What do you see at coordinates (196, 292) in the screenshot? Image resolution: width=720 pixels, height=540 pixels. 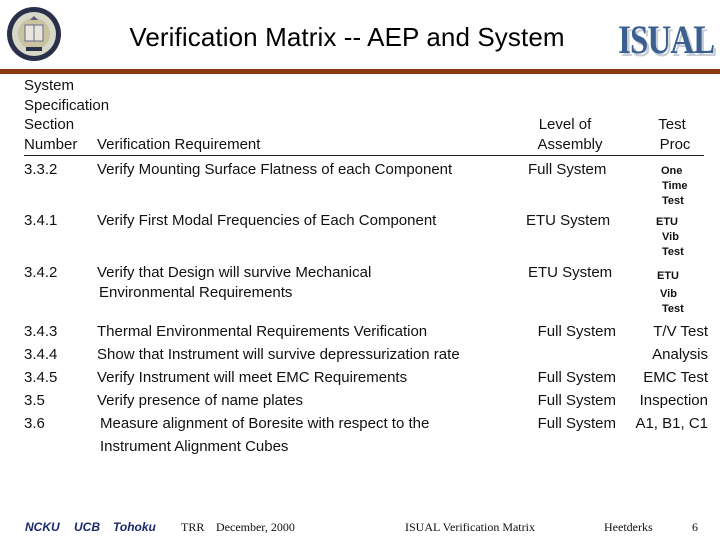 I see `requirement-line: Environmental Requirements` at bounding box center [196, 292].